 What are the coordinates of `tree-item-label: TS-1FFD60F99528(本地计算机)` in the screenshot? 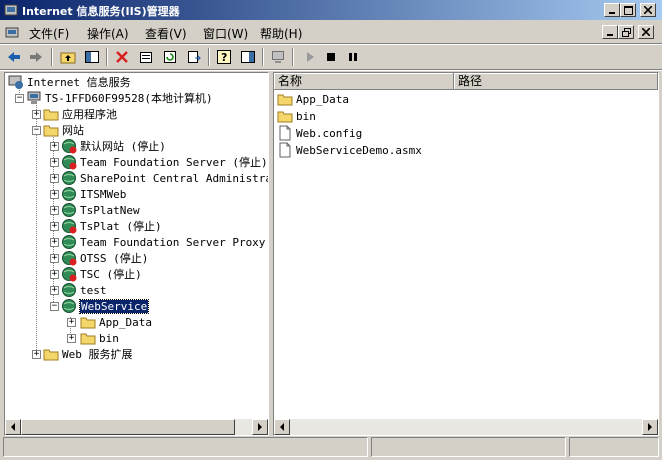 It's located at (129, 98).